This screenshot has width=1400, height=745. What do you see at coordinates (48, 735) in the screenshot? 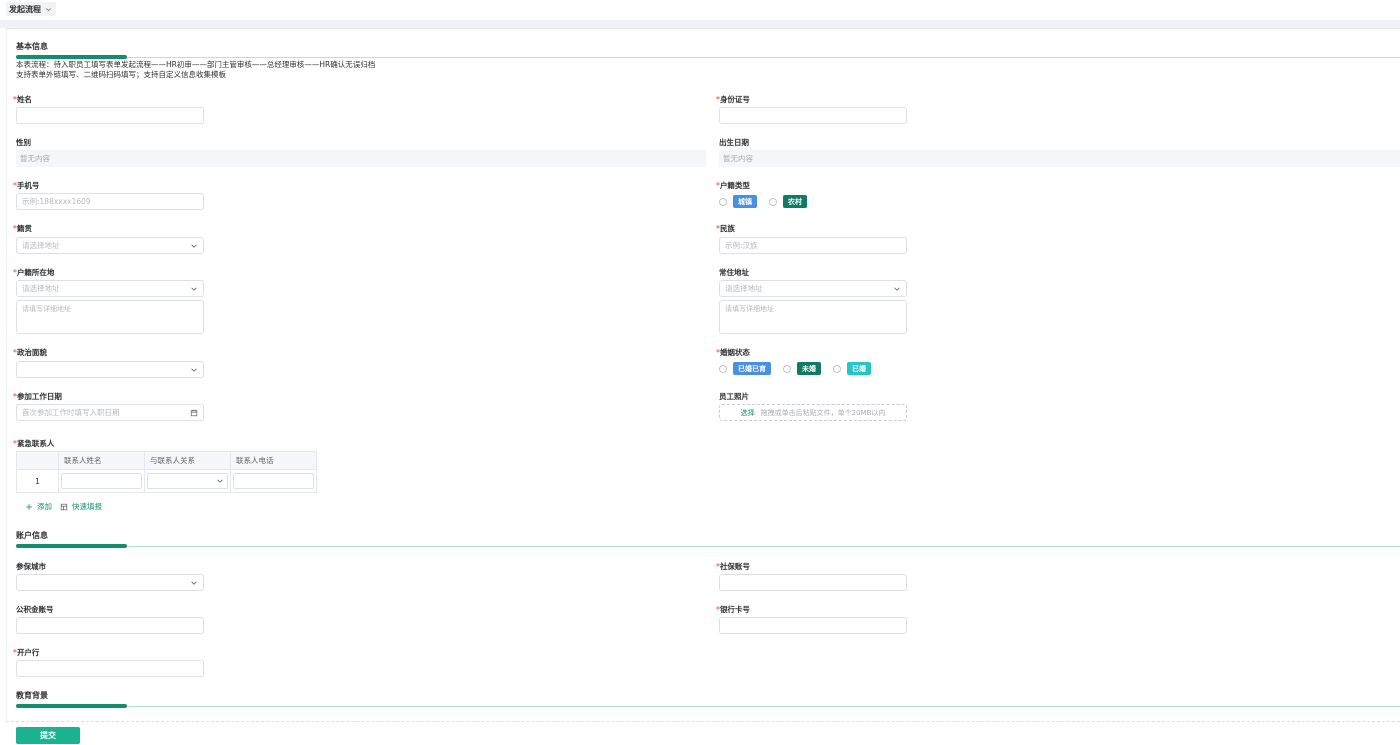
I see `submit-button: 提交` at bounding box center [48, 735].